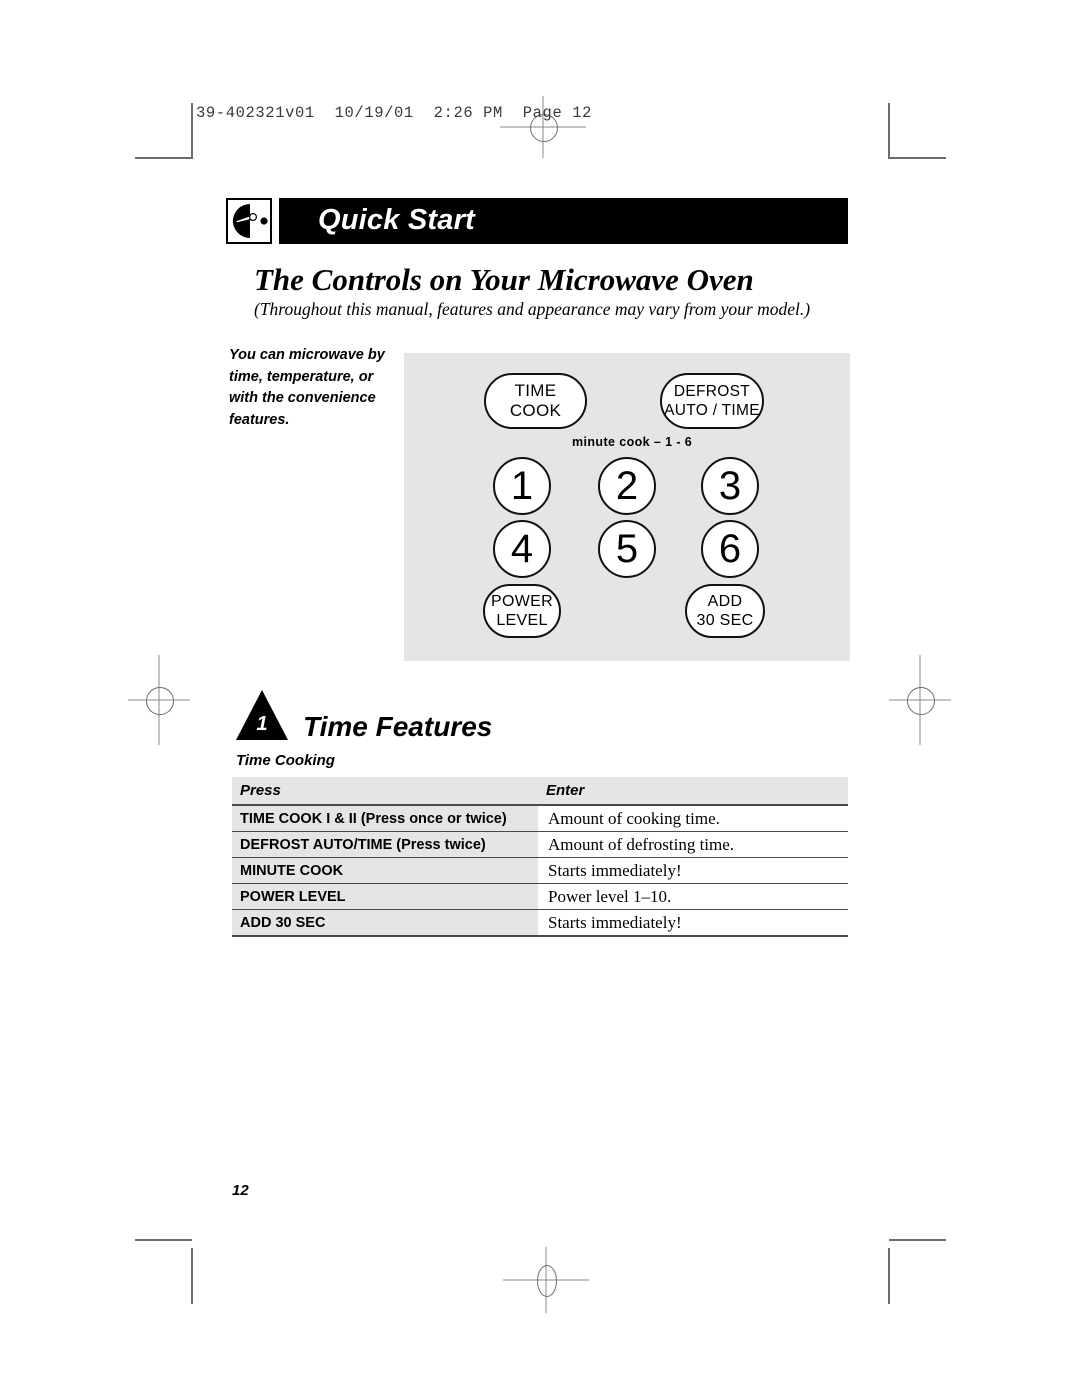 Image resolution: width=1080 pixels, height=1397 pixels. I want to click on keypad-3-label: 3, so click(730, 486).